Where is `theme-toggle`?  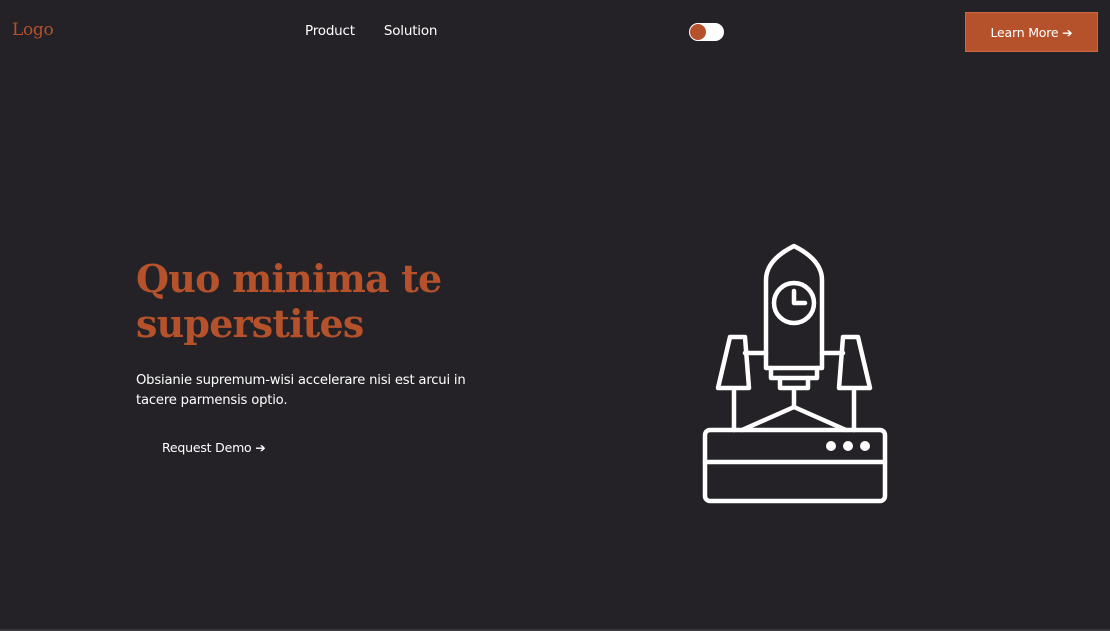 theme-toggle is located at coordinates (706, 32).